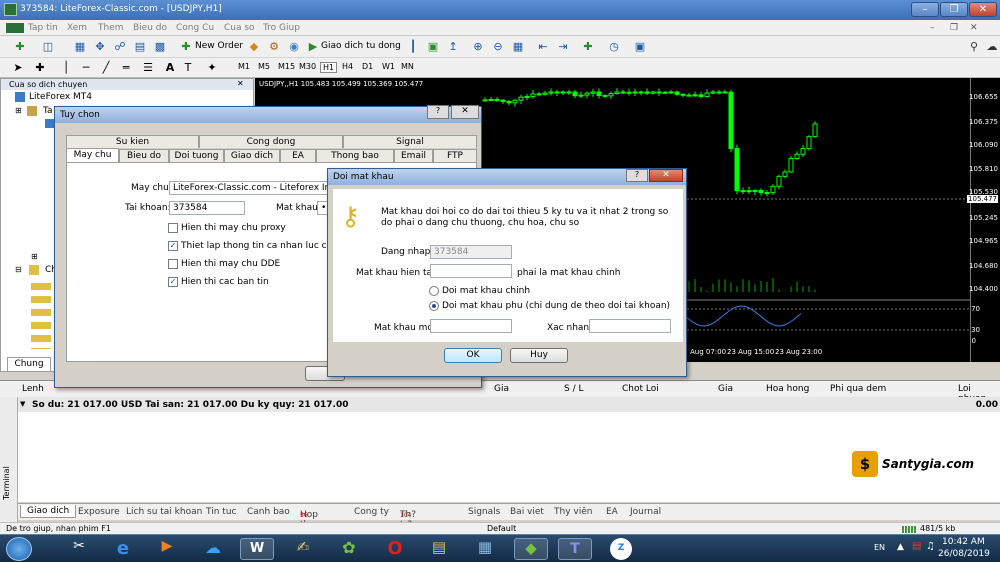  Describe the element at coordinates (498, 47) in the screenshot. I see `zoom-out-icon: ⊖` at that location.